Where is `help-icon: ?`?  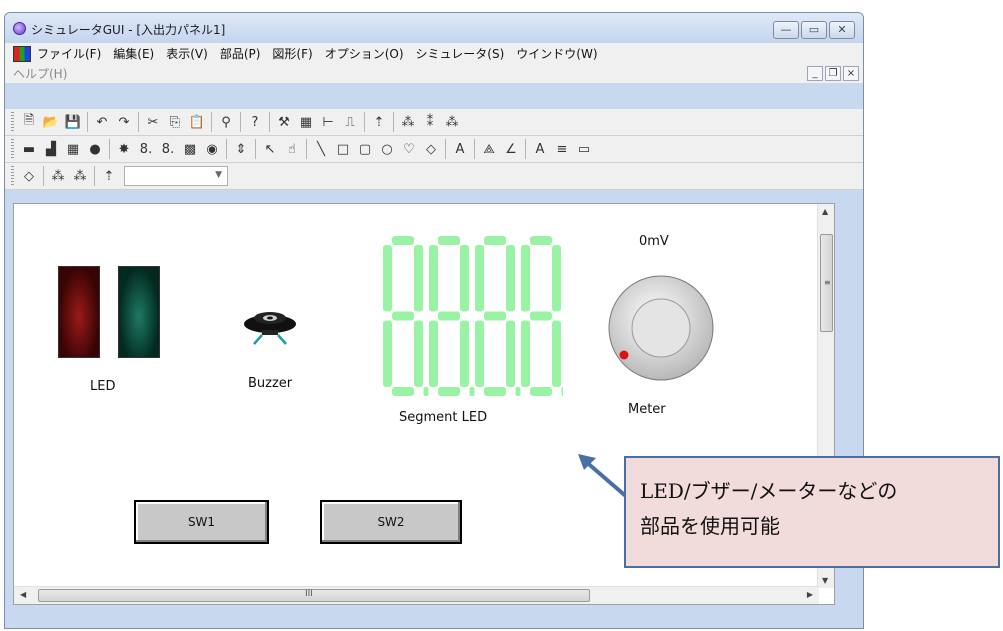 help-icon: ? is located at coordinates (255, 122).